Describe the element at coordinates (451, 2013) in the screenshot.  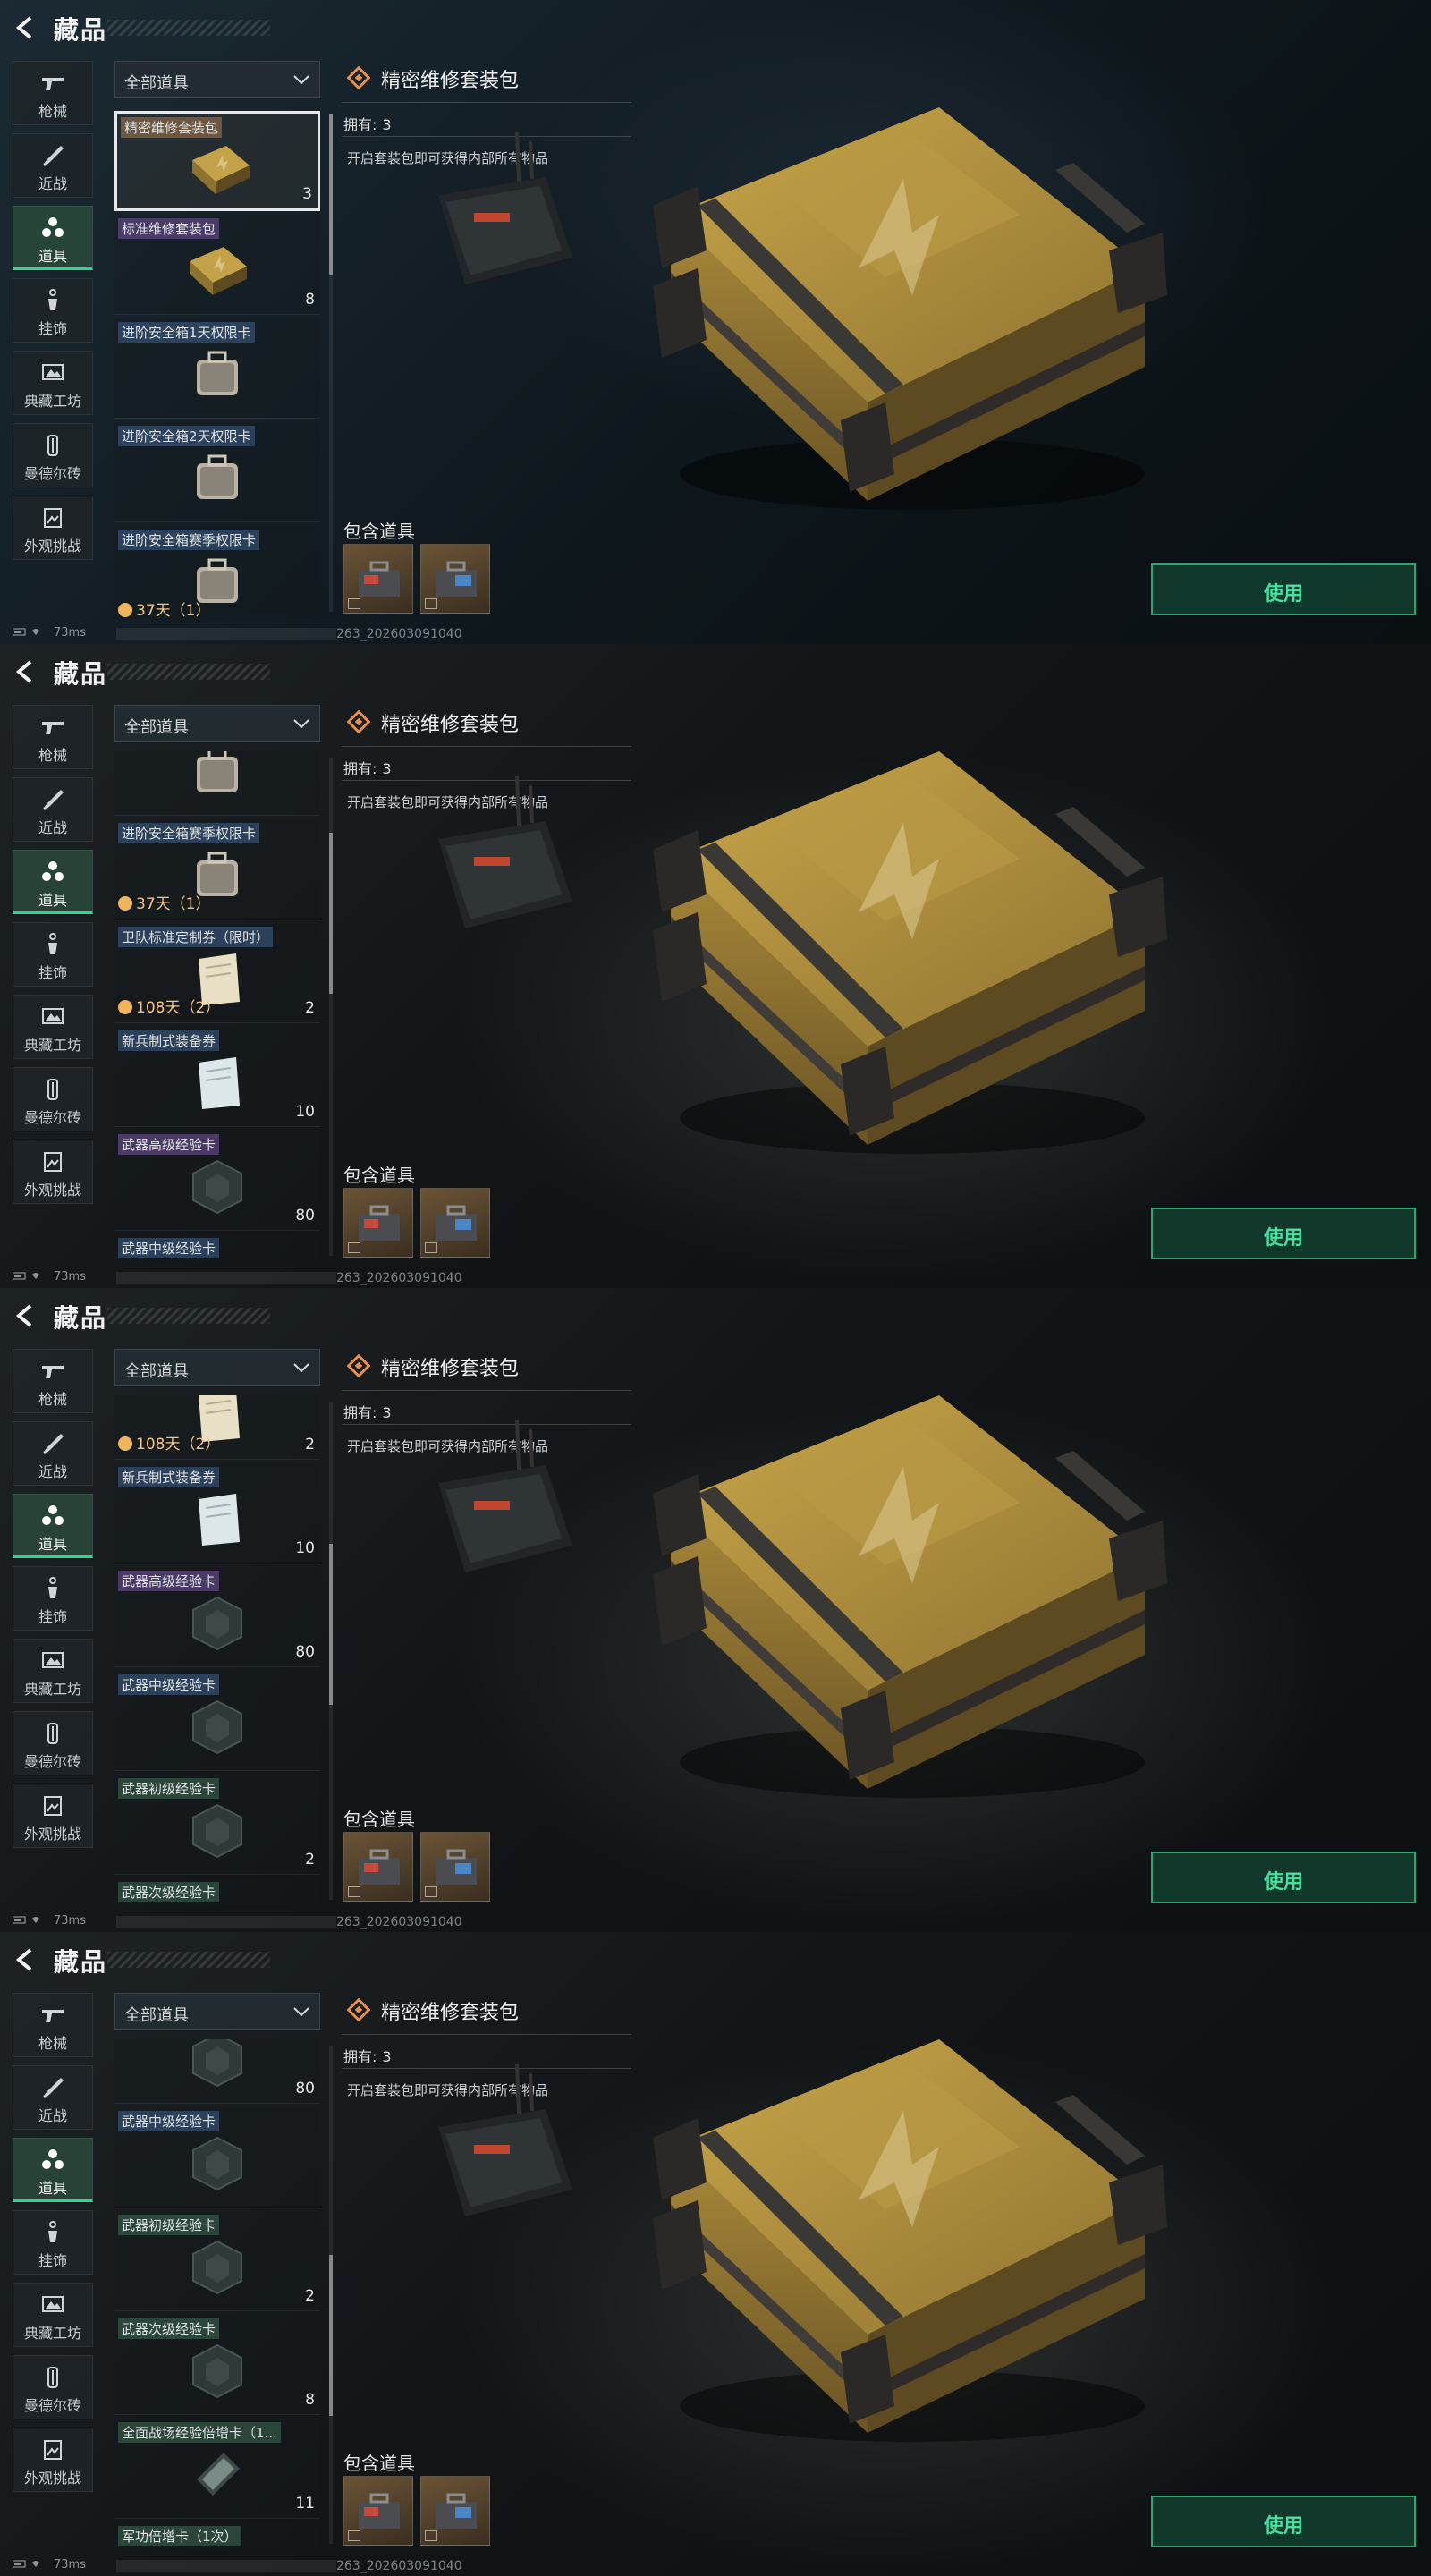
I see `detail-item-name: 精密维修套装包` at that location.